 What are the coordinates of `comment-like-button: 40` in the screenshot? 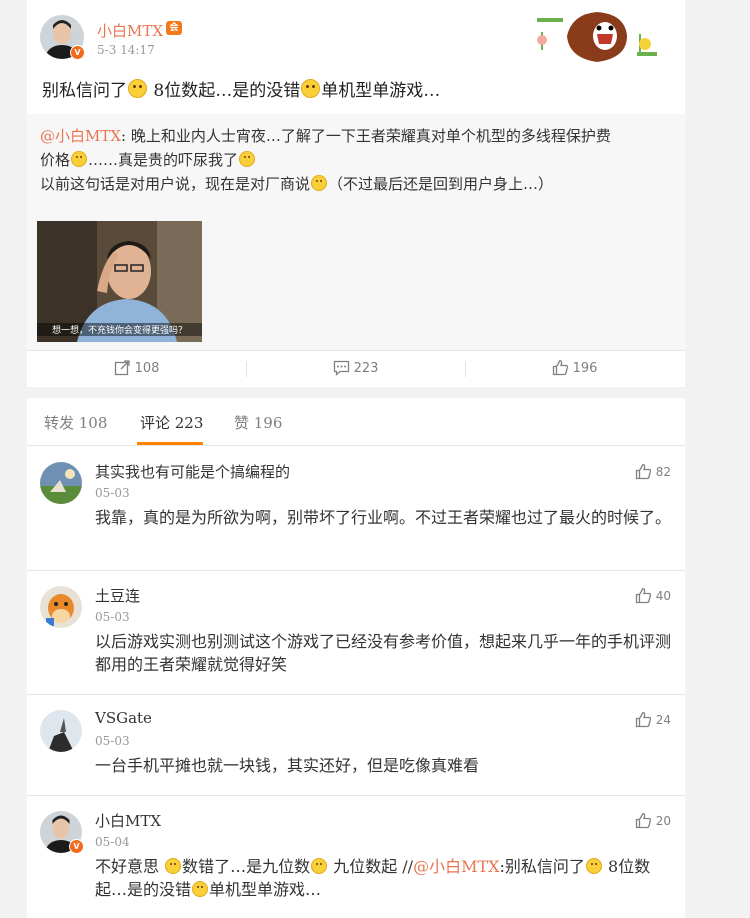 It's located at (653, 595).